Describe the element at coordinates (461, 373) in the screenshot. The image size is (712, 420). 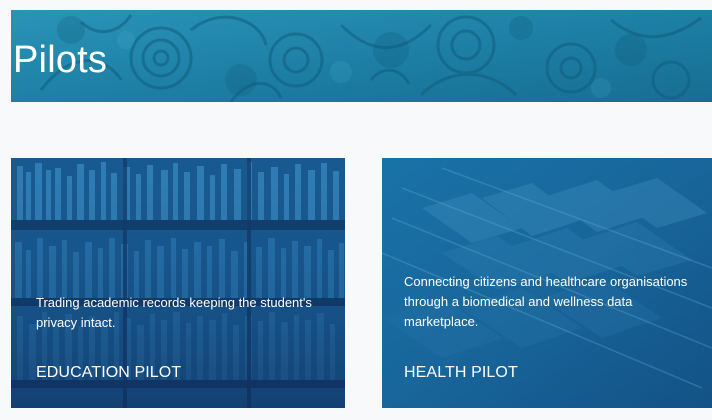
I see `health-pilot-title: HEALTH PILOT` at that location.